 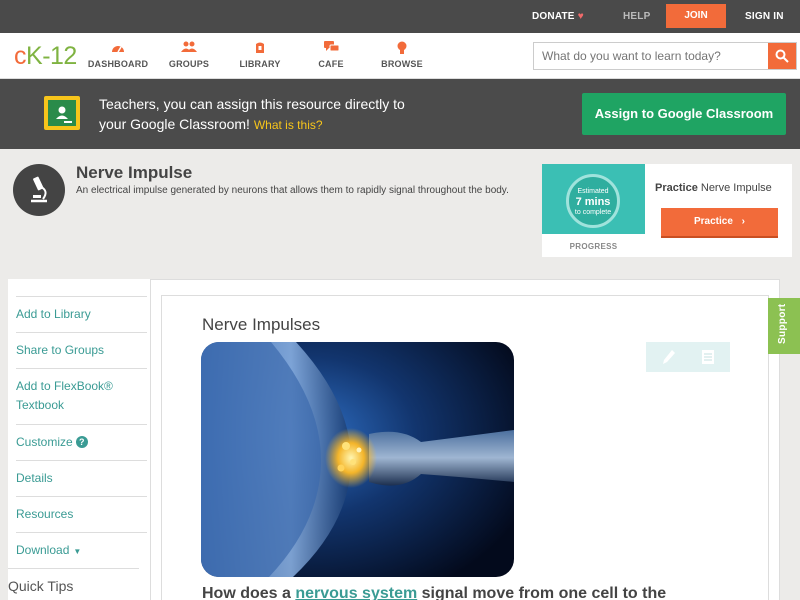 I want to click on cafe-chat-icon, so click(x=331, y=49).